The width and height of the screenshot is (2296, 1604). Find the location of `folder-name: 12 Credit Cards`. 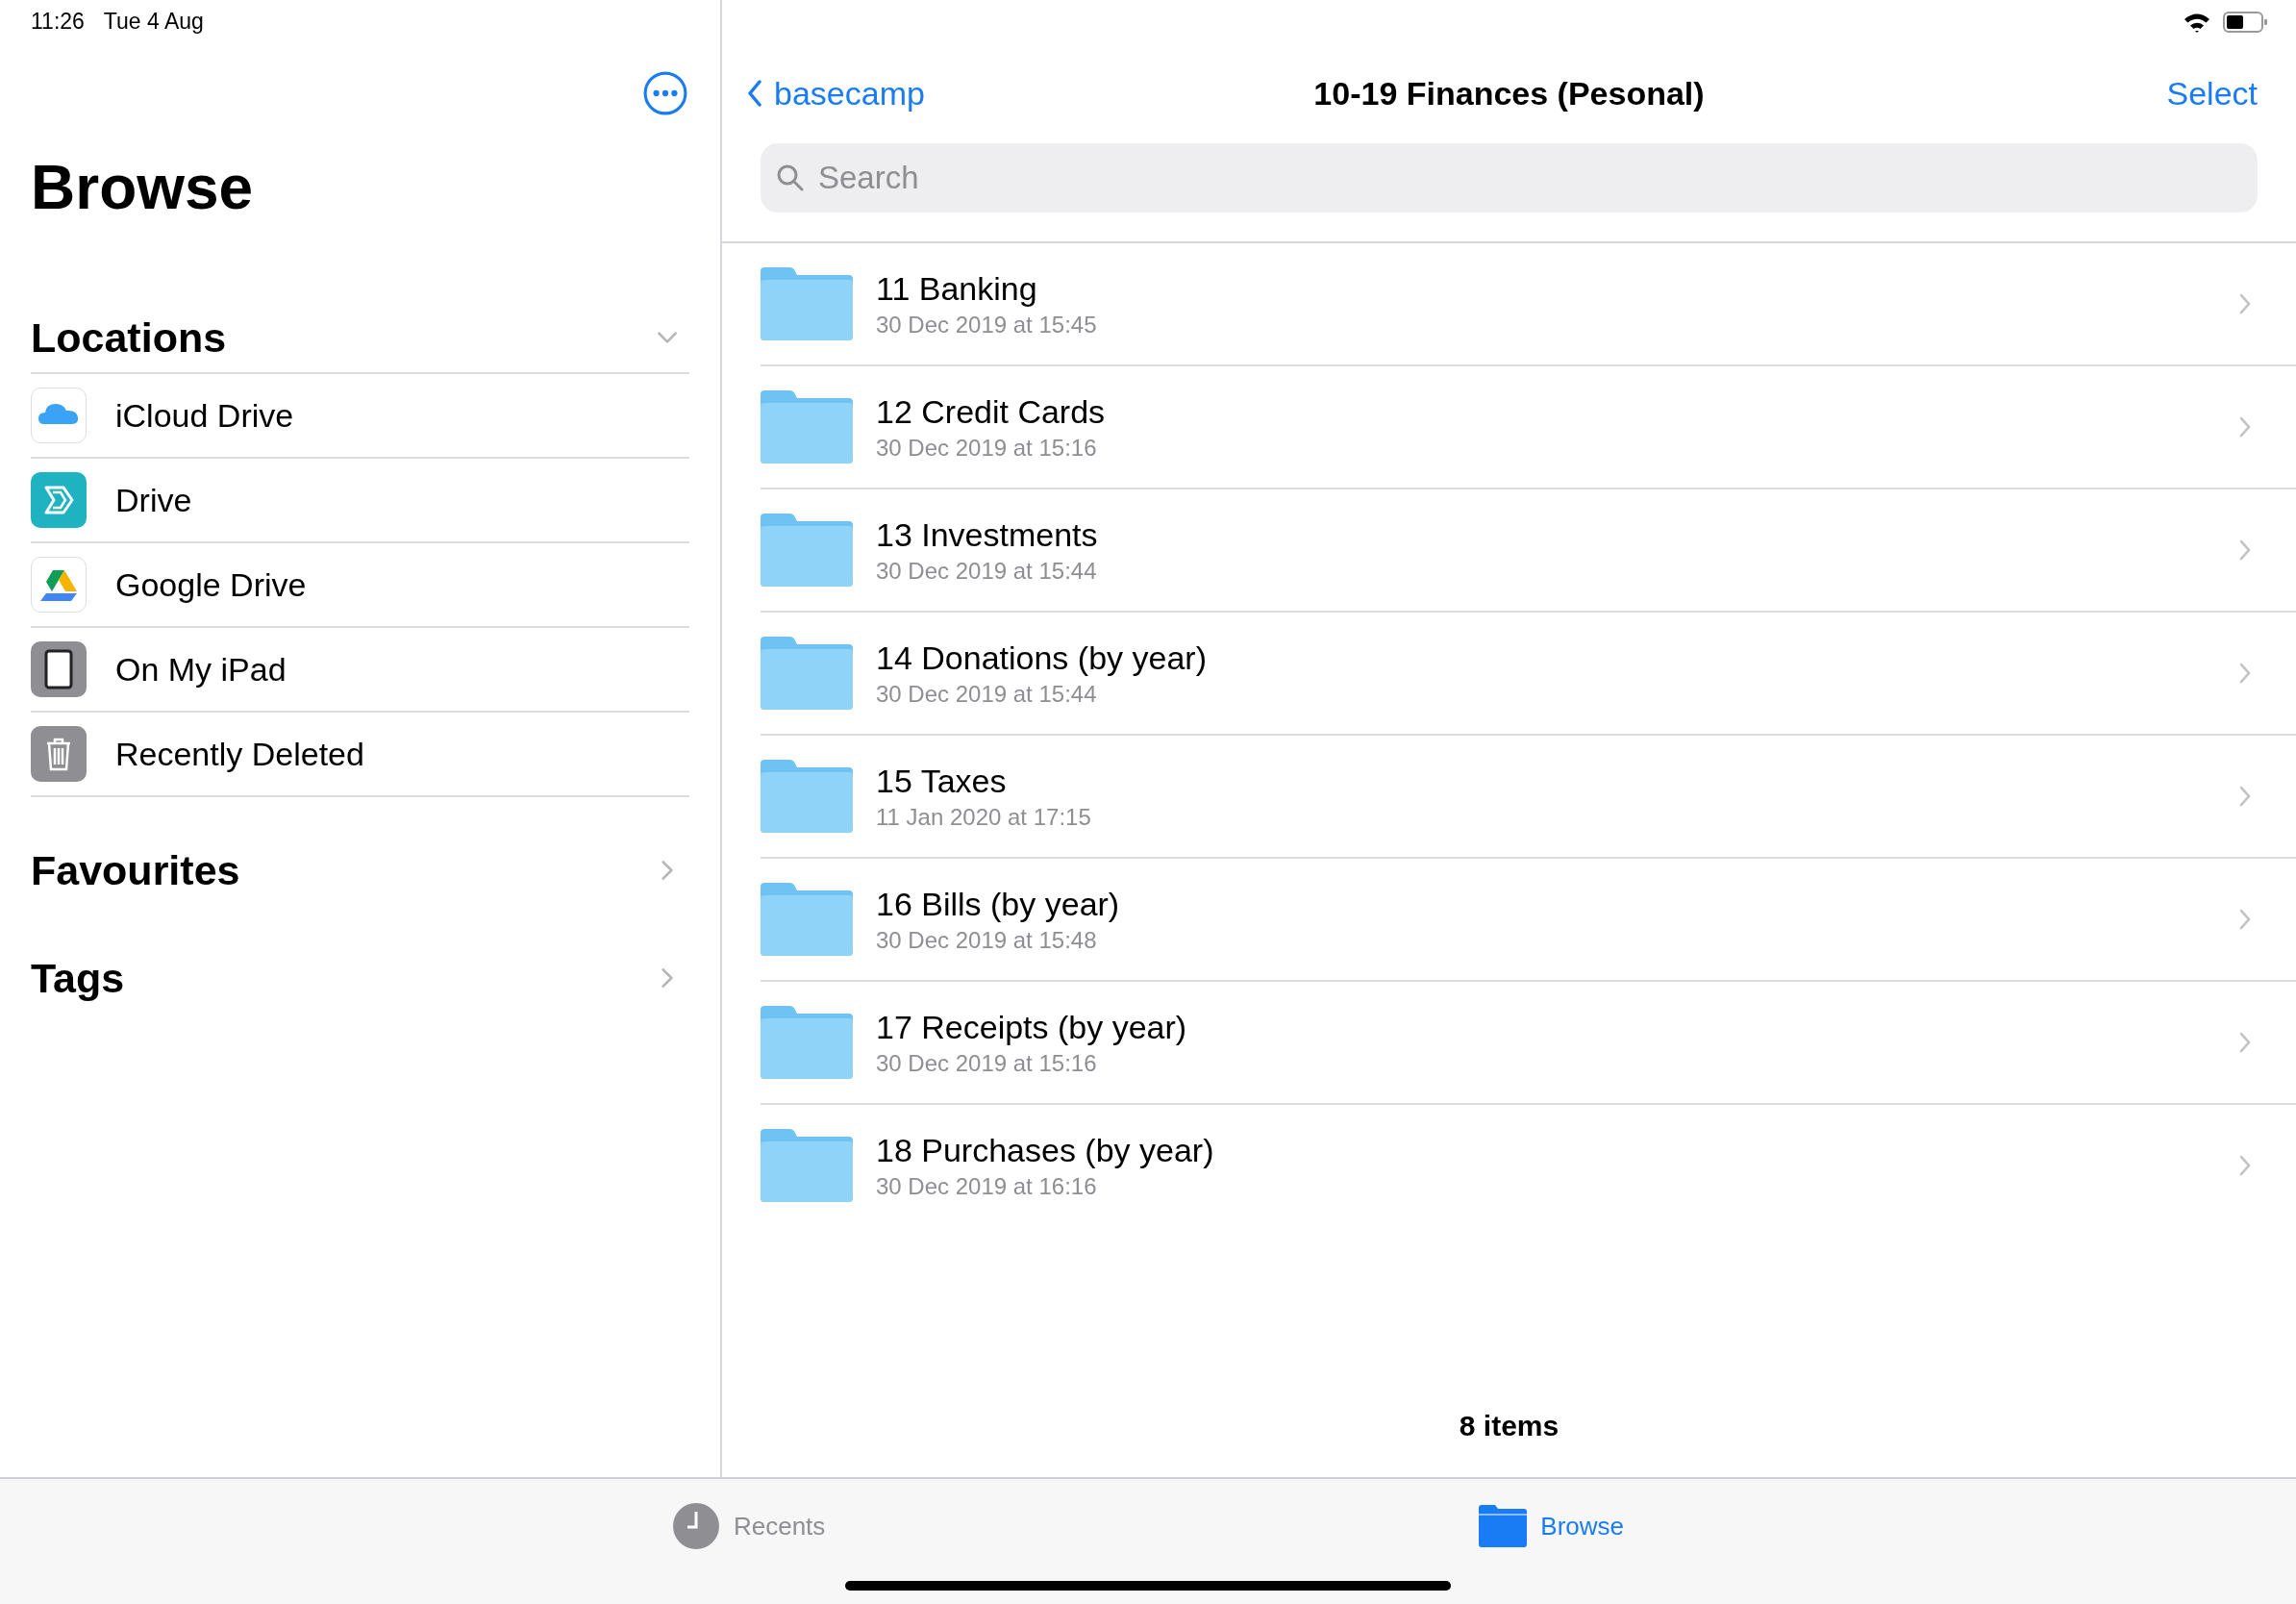

folder-name: 12 Credit Cards is located at coordinates (1557, 411).